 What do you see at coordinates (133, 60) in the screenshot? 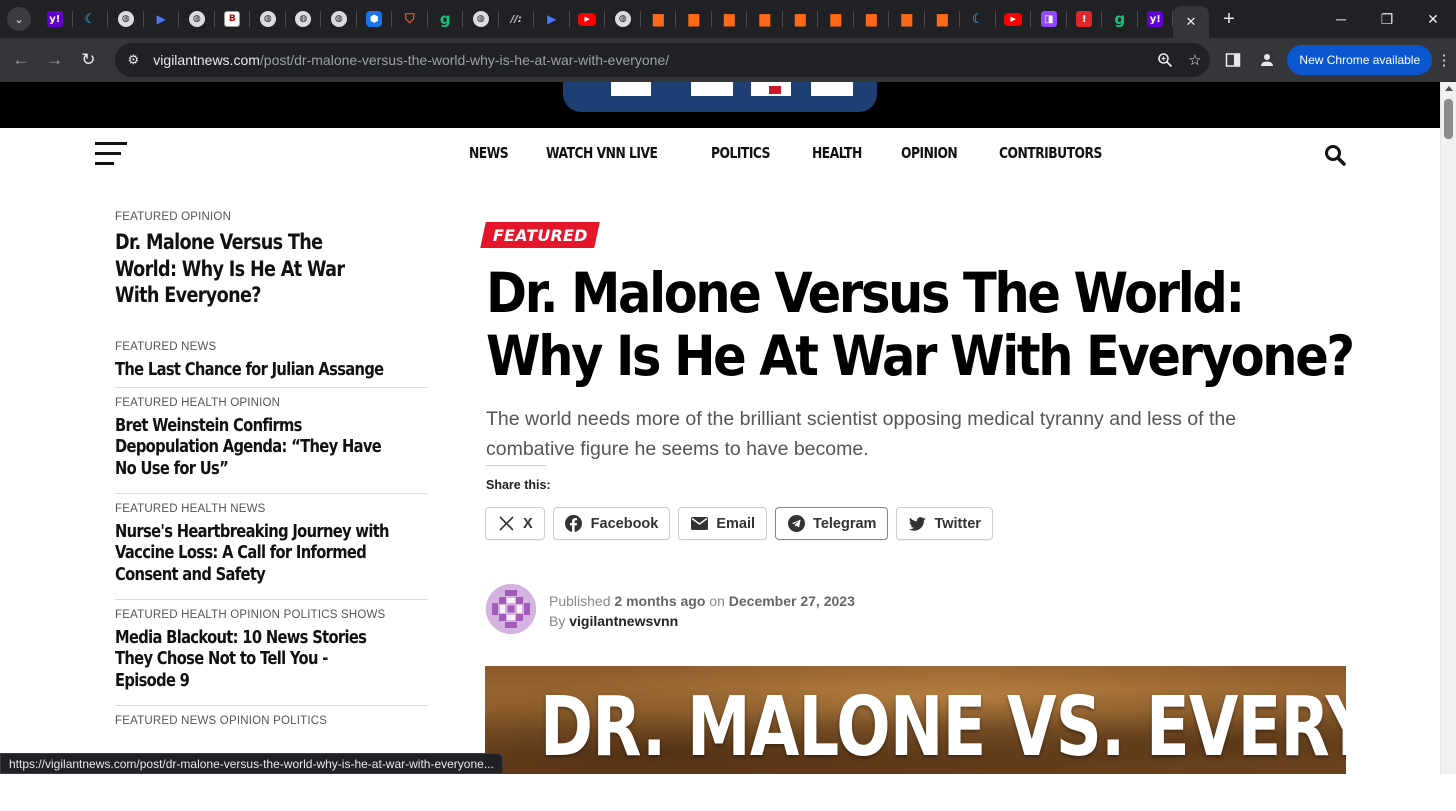
I see `site-info-button: ⚙` at bounding box center [133, 60].